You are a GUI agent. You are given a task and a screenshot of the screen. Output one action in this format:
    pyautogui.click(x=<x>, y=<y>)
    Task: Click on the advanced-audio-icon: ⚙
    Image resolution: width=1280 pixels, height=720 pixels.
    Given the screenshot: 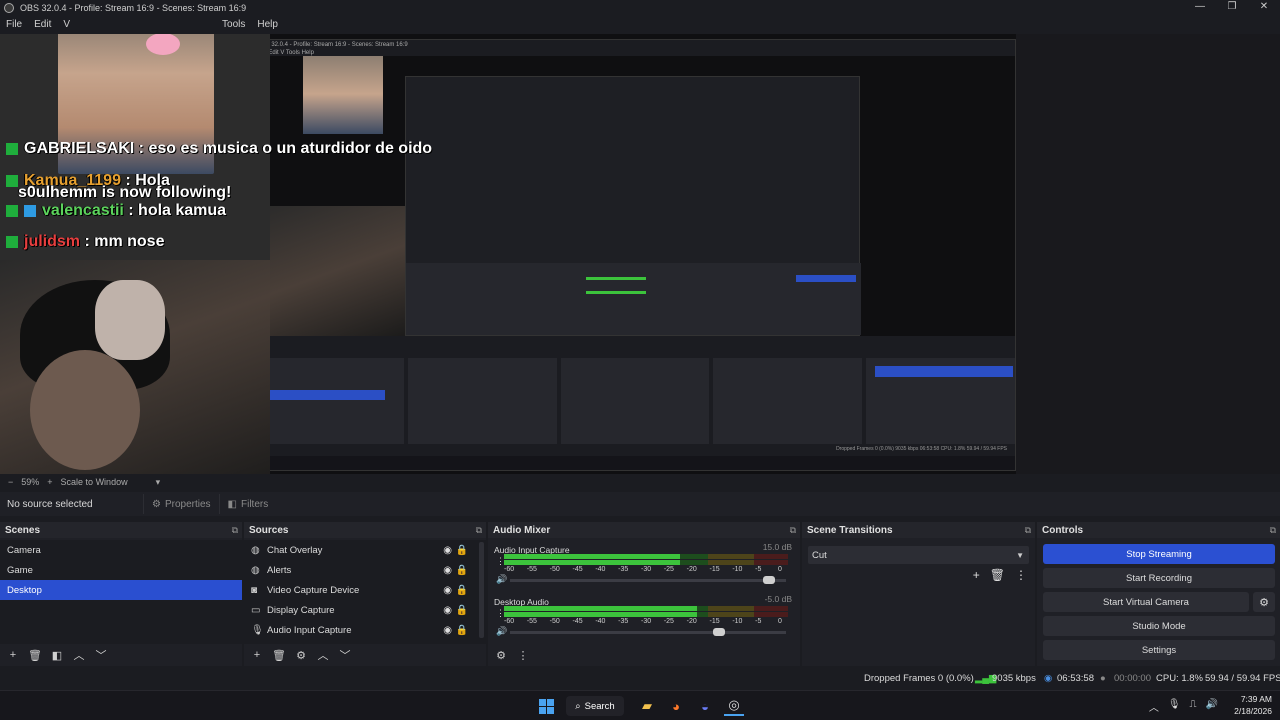 What is the action you would take?
    pyautogui.click(x=501, y=655)
    